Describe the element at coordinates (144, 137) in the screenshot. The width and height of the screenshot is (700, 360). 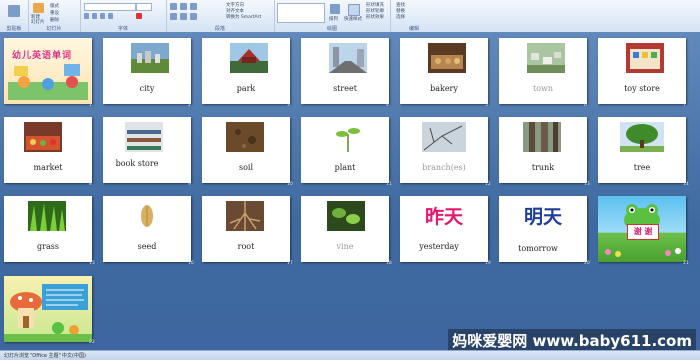
I see `book-store-photo` at that location.